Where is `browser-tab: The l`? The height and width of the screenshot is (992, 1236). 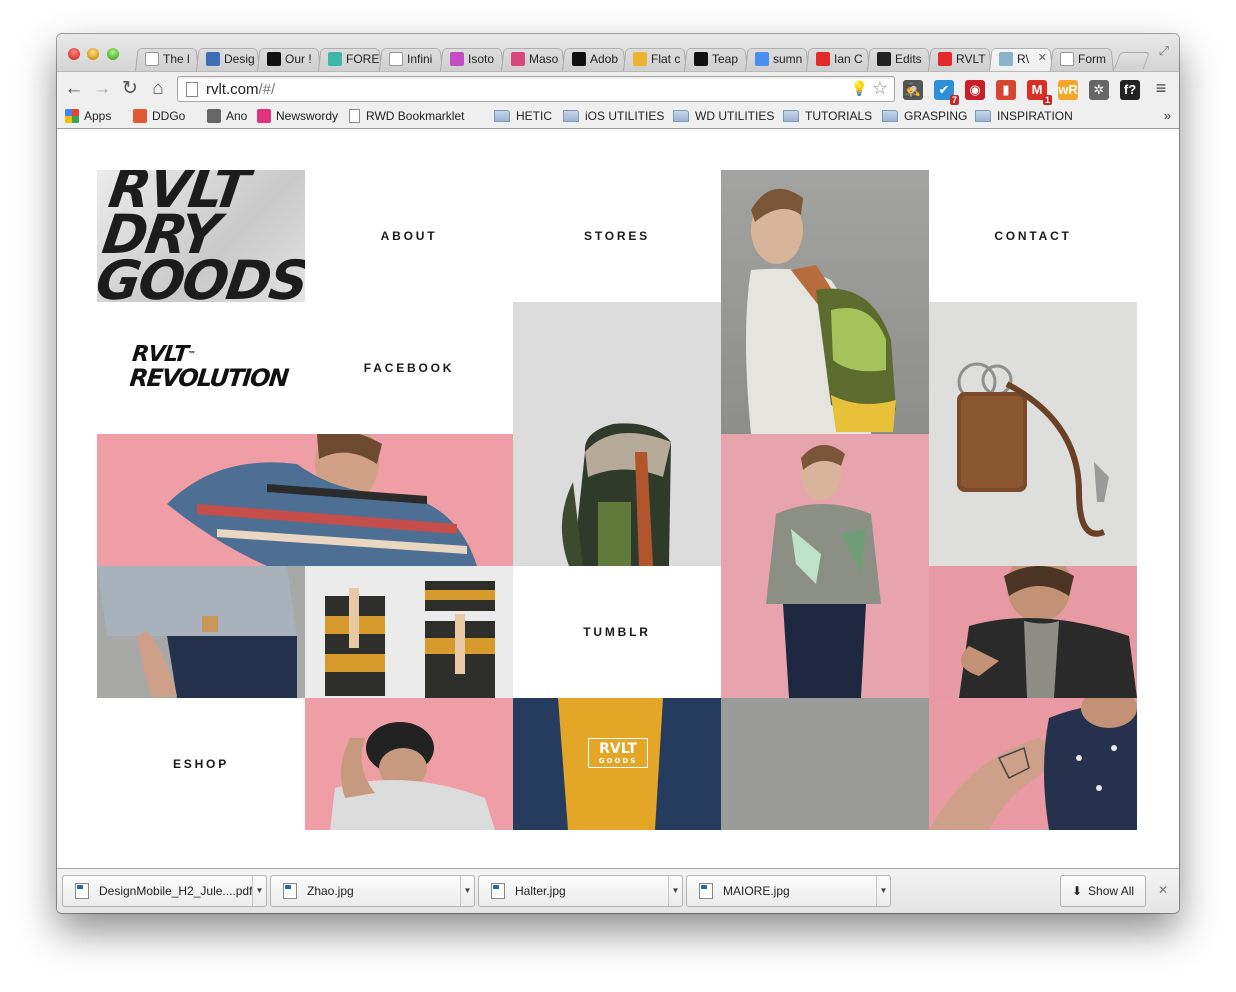 browser-tab: The l is located at coordinates (167, 58).